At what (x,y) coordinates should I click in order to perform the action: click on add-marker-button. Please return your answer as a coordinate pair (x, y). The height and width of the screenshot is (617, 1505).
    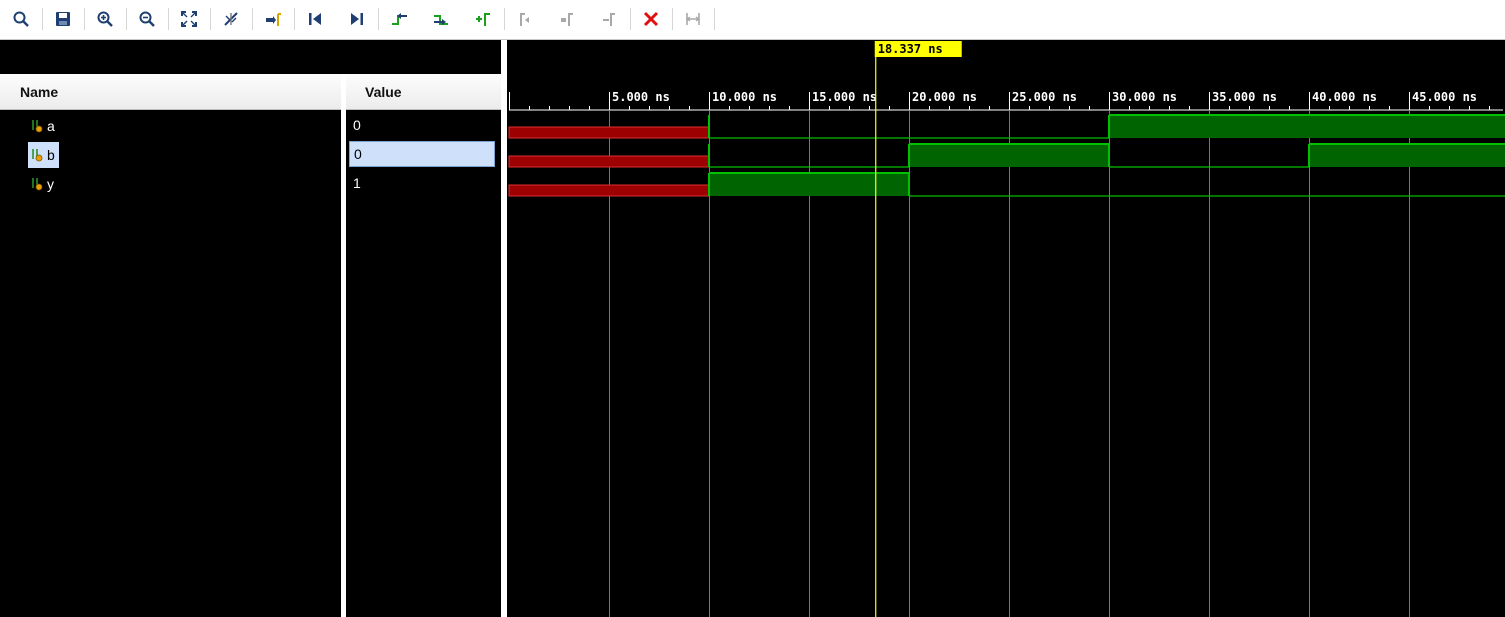
    Looking at the image, I should click on (483, 19).